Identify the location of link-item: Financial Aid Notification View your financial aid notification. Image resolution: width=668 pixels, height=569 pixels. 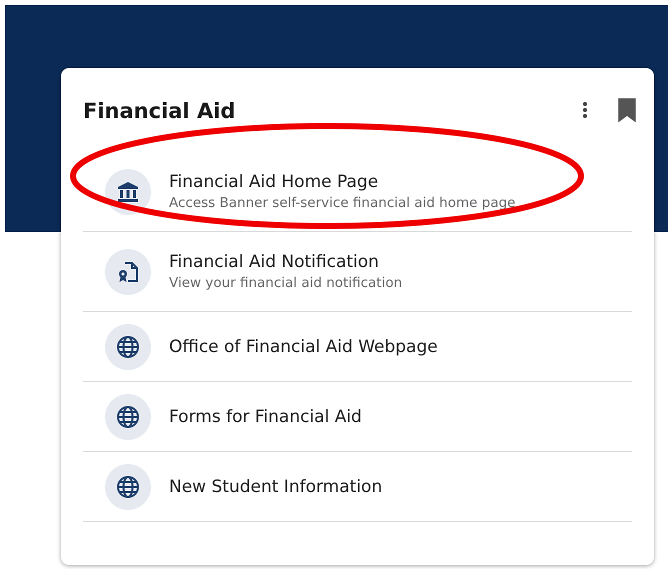
(357, 272).